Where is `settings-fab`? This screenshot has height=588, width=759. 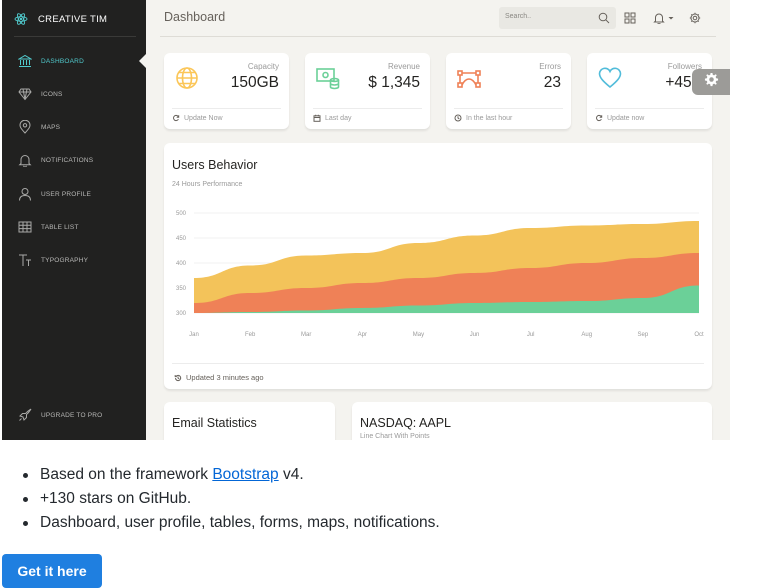
settings-fab is located at coordinates (711, 82).